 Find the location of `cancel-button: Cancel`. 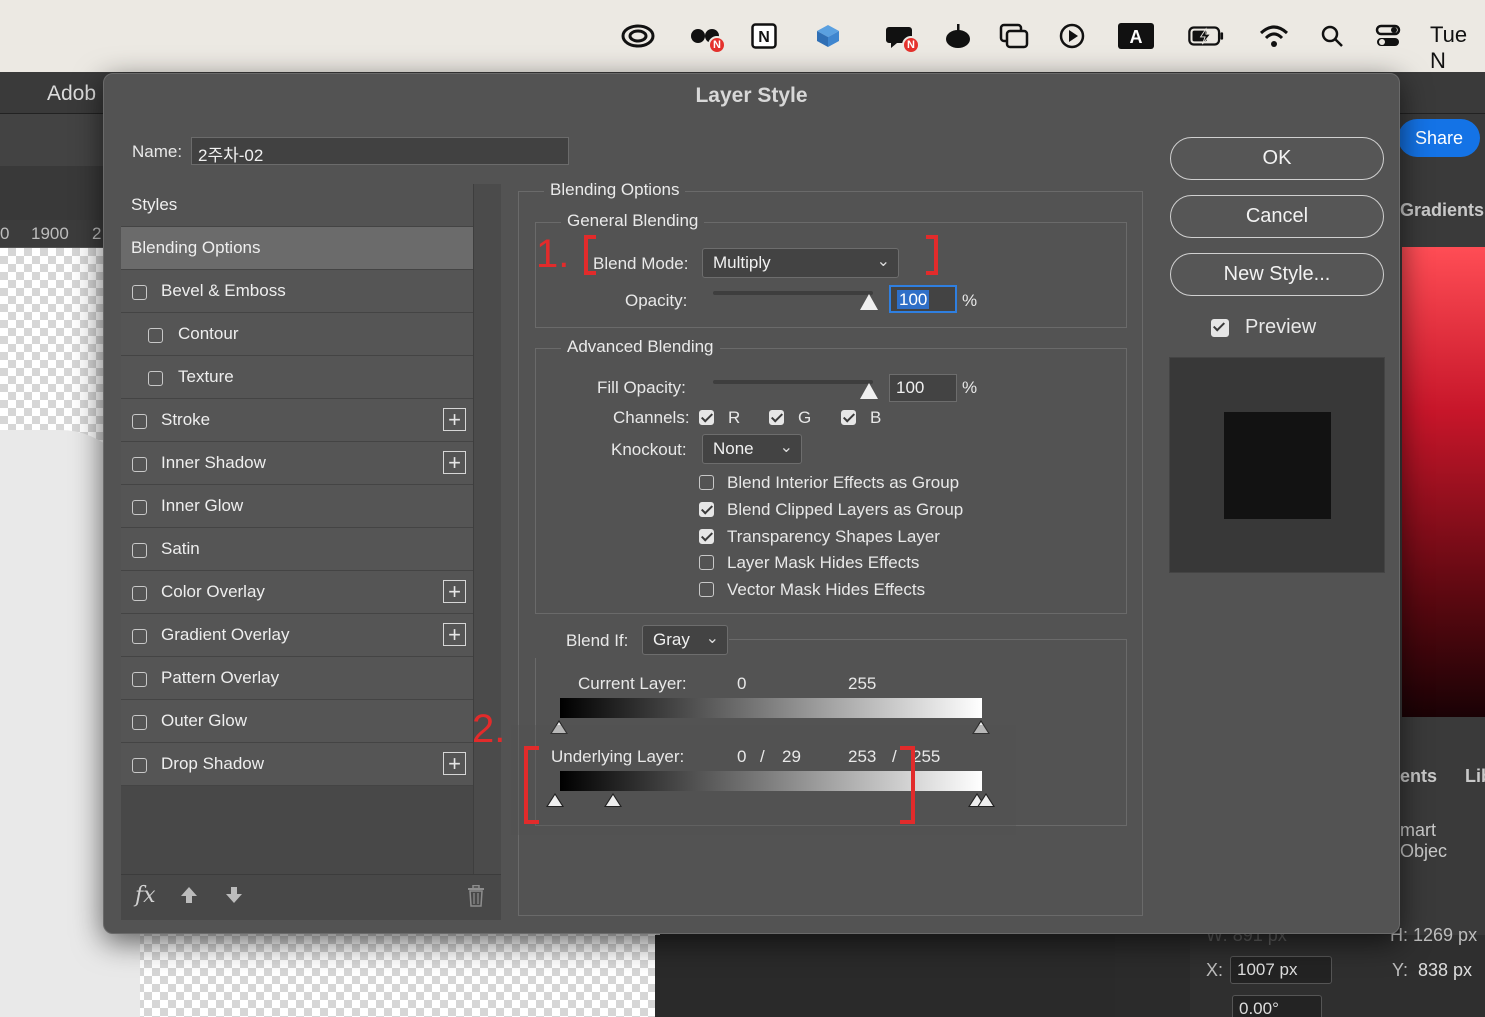

cancel-button: Cancel is located at coordinates (1277, 216).